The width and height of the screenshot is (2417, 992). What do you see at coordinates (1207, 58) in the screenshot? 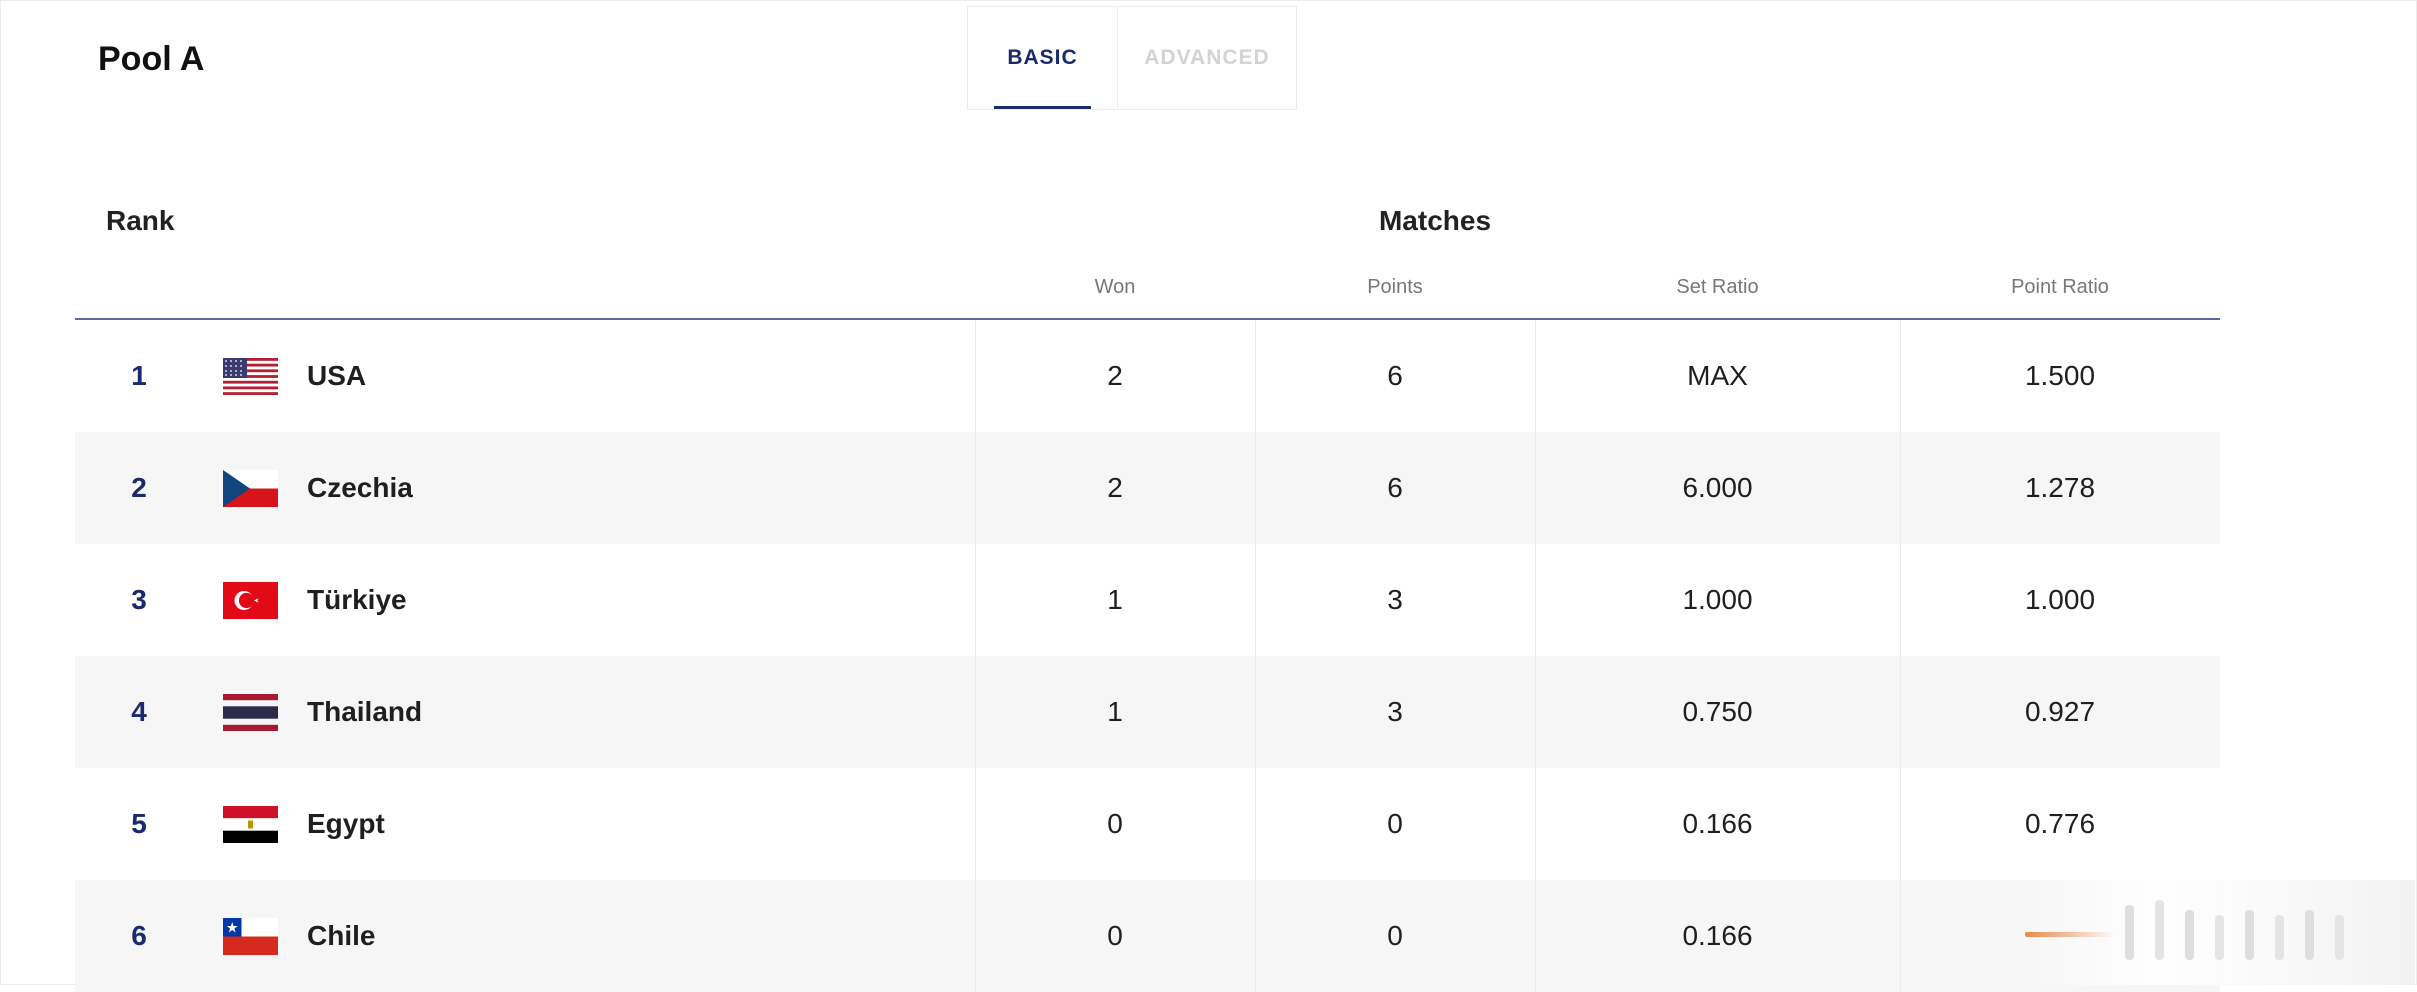
I see `tab-advanced: ADVANCED` at bounding box center [1207, 58].